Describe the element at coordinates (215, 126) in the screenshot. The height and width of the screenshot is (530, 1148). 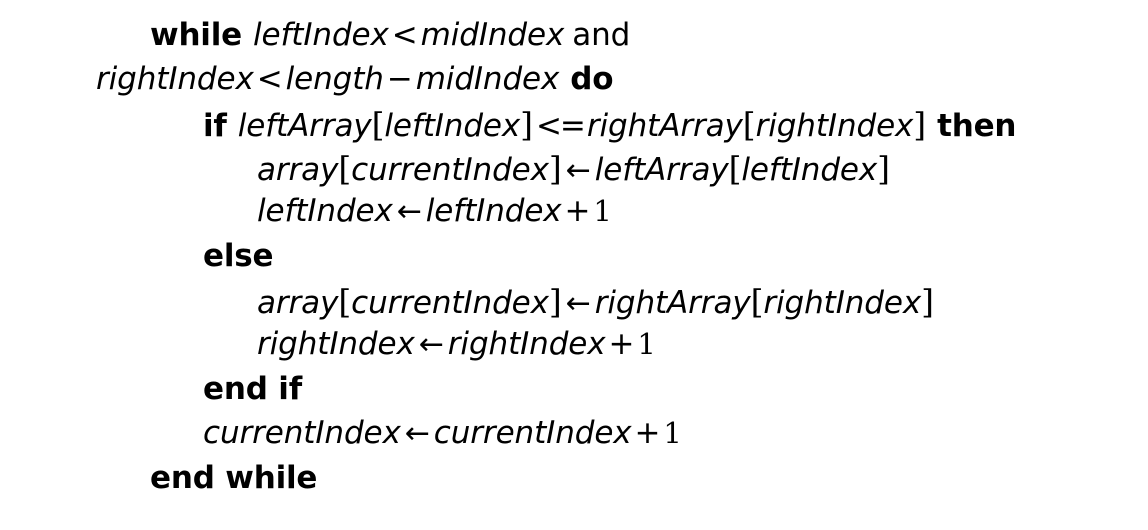
I see `token-kw-if: if` at that location.